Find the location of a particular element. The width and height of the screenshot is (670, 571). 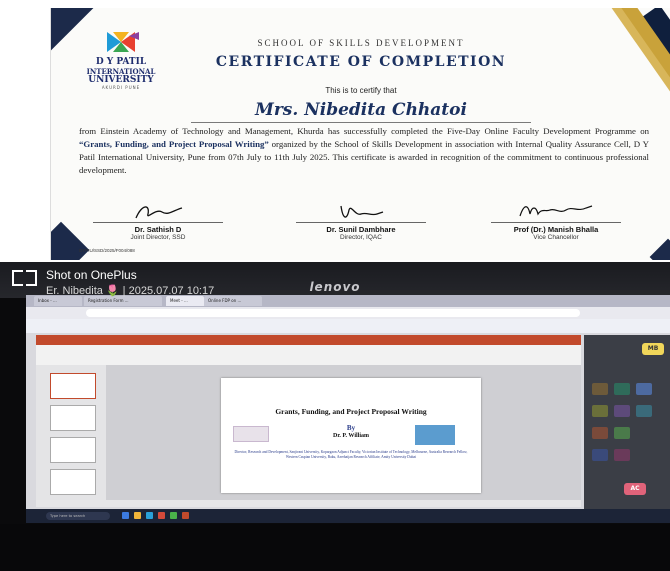

signature-block: Prof (Dr.) Manish Bhalla Vice Chancellor is located at coordinates (556, 221).